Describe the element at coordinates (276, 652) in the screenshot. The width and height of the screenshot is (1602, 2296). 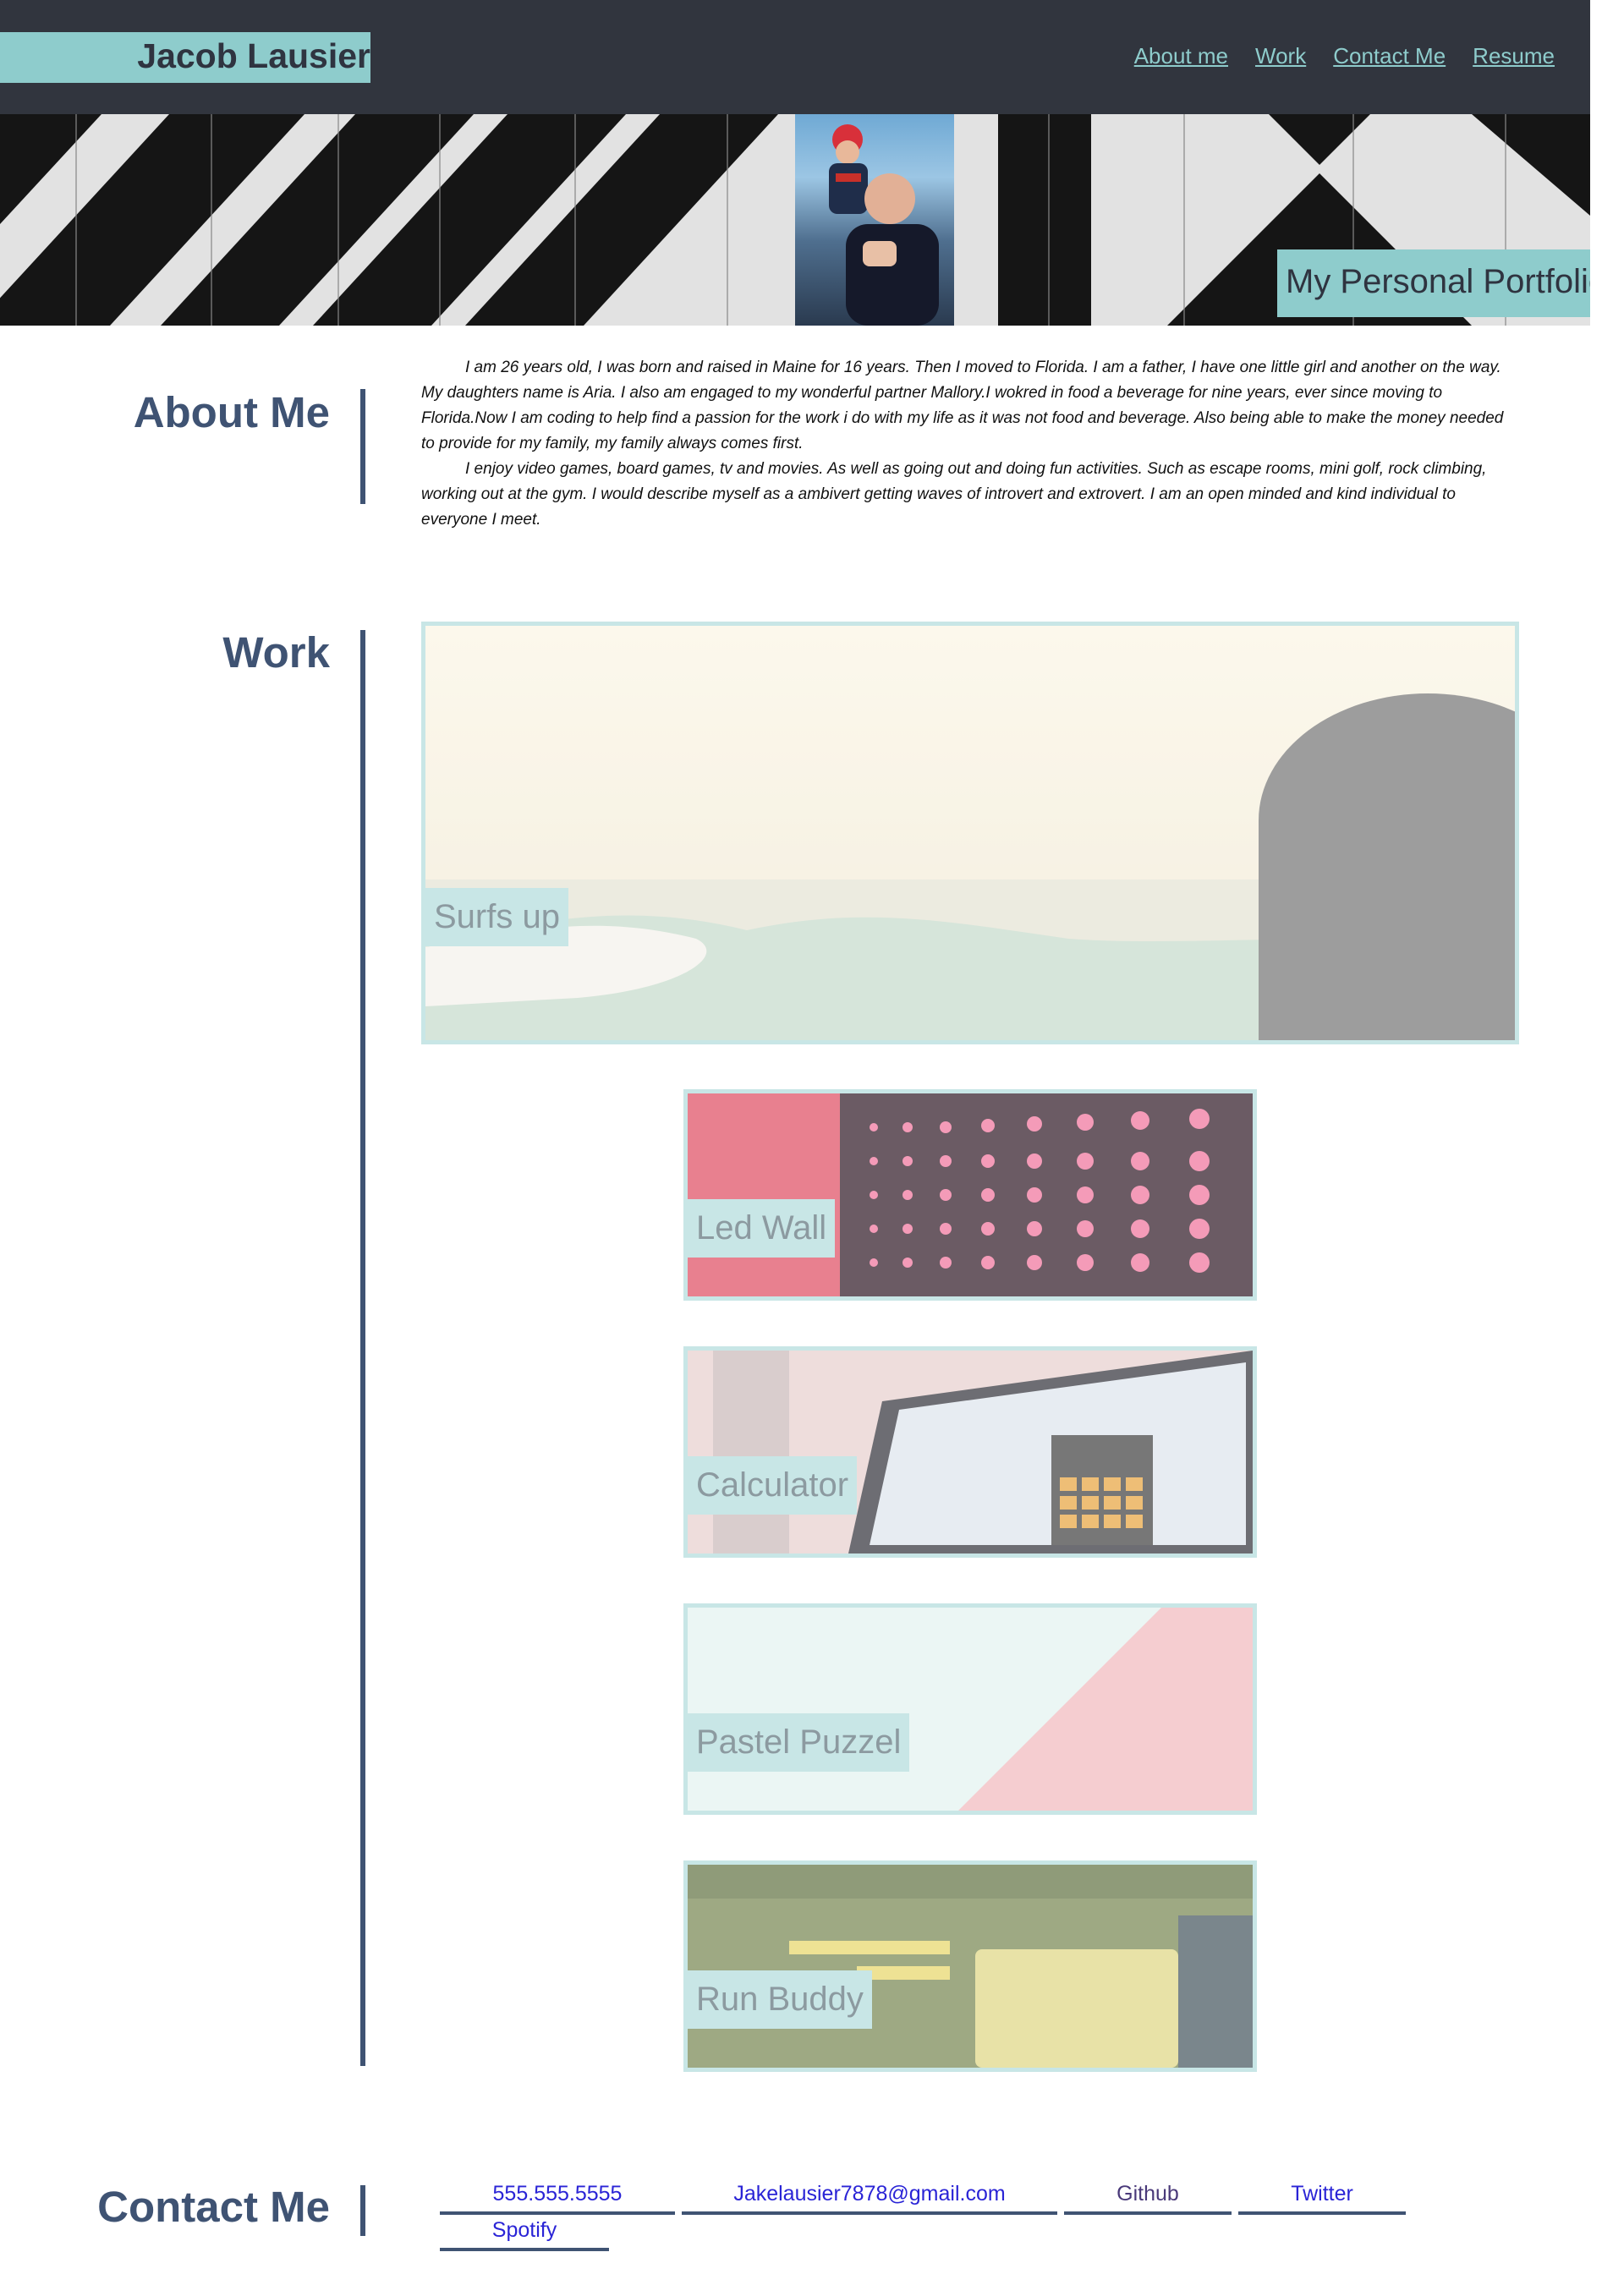
I see `work-heading: Work` at that location.